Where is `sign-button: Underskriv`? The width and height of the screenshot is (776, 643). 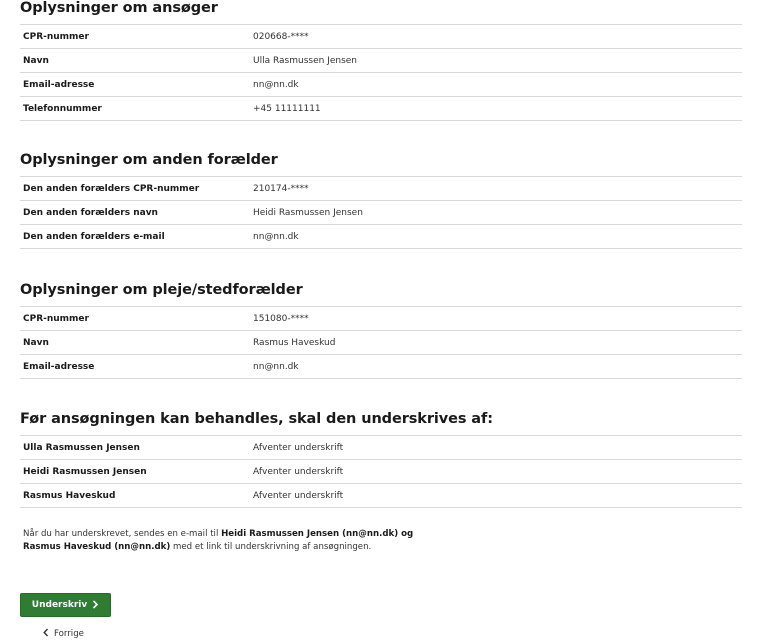
sign-button: Underskriv is located at coordinates (65, 605).